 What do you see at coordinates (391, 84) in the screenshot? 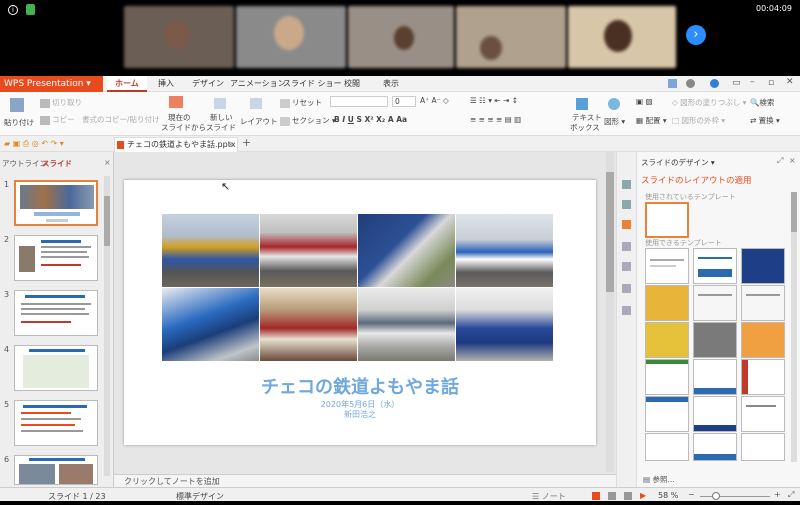
I see `tab-view: 表示` at bounding box center [391, 84].